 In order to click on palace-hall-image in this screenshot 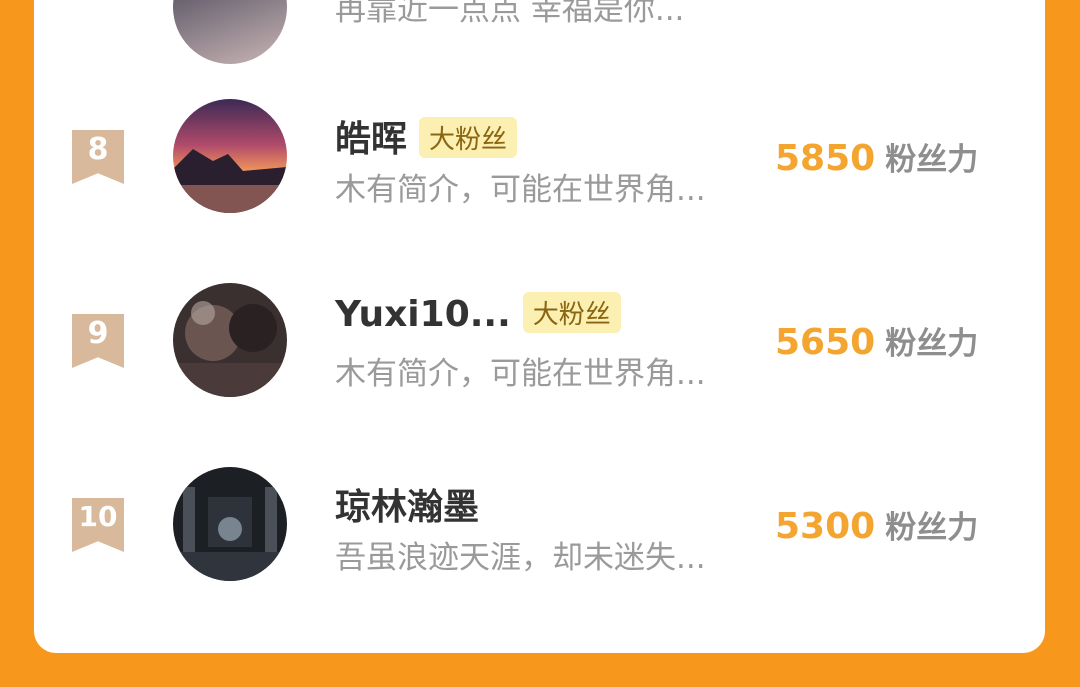, I will do `click(230, 524)`.